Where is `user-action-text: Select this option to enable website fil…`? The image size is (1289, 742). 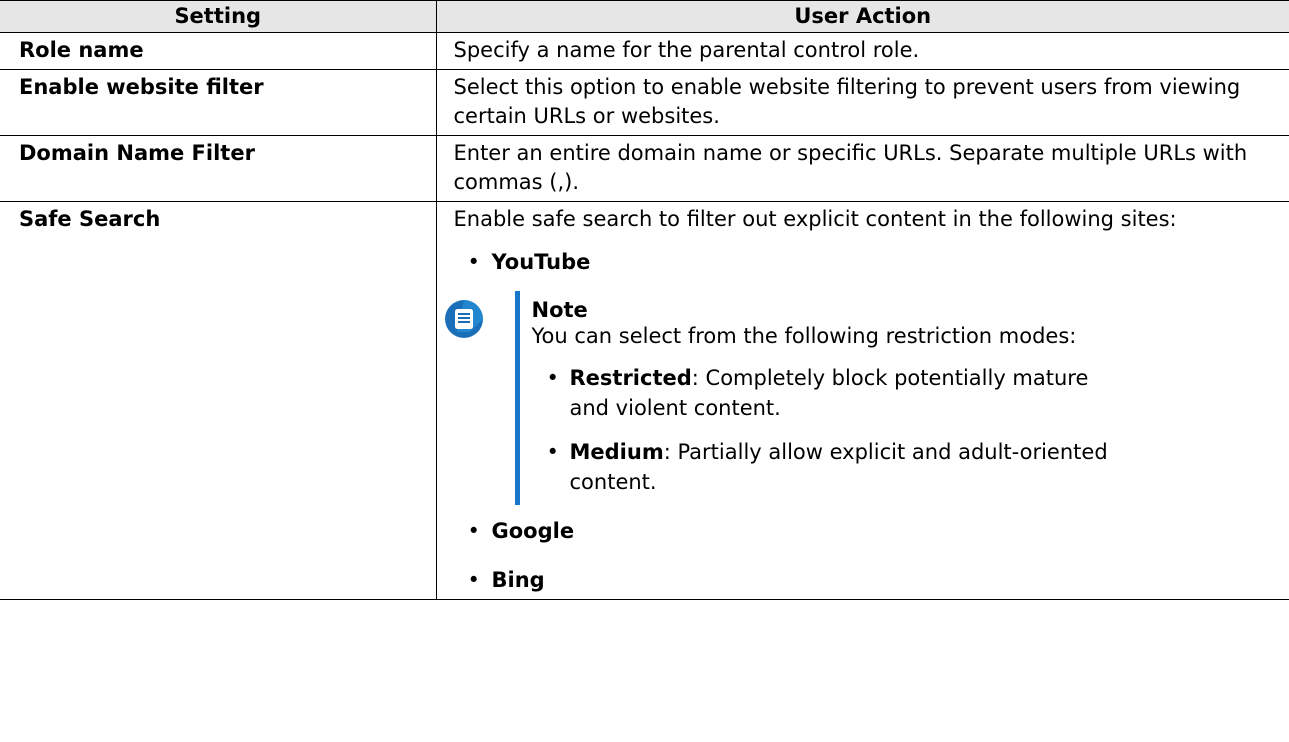 user-action-text: Select this option to enable website fil… is located at coordinates (847, 101).